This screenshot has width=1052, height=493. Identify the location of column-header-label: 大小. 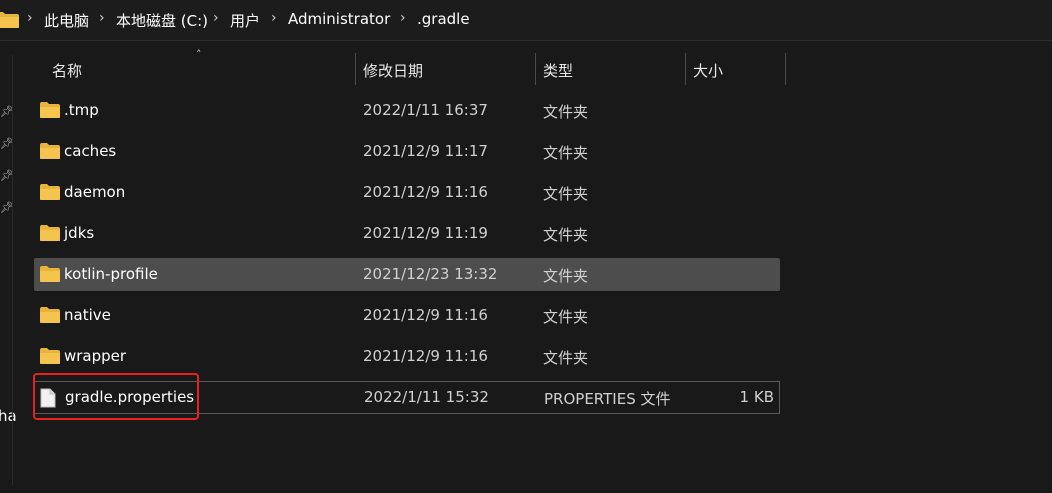
(708, 71).